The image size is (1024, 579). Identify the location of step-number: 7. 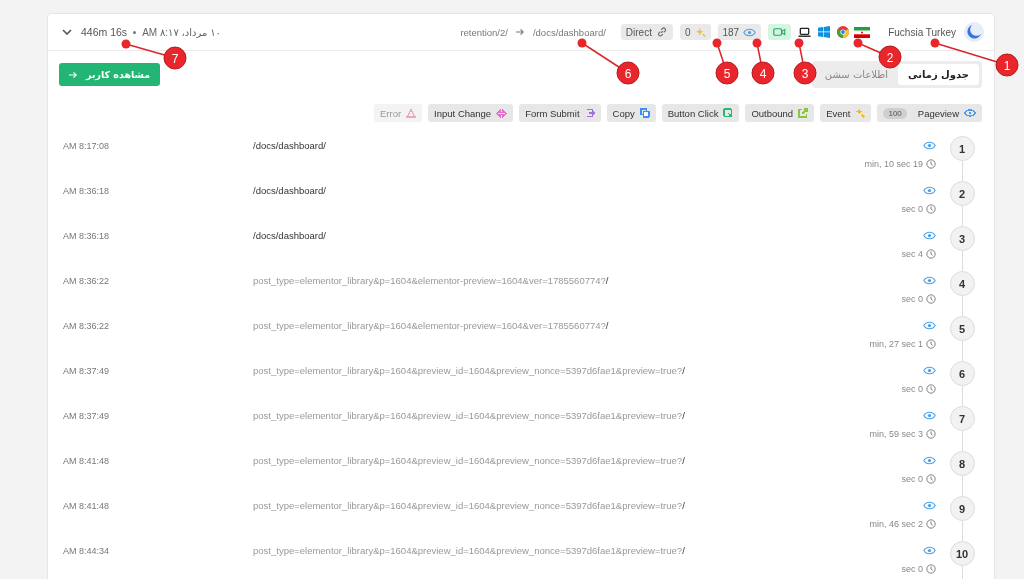
(962, 418).